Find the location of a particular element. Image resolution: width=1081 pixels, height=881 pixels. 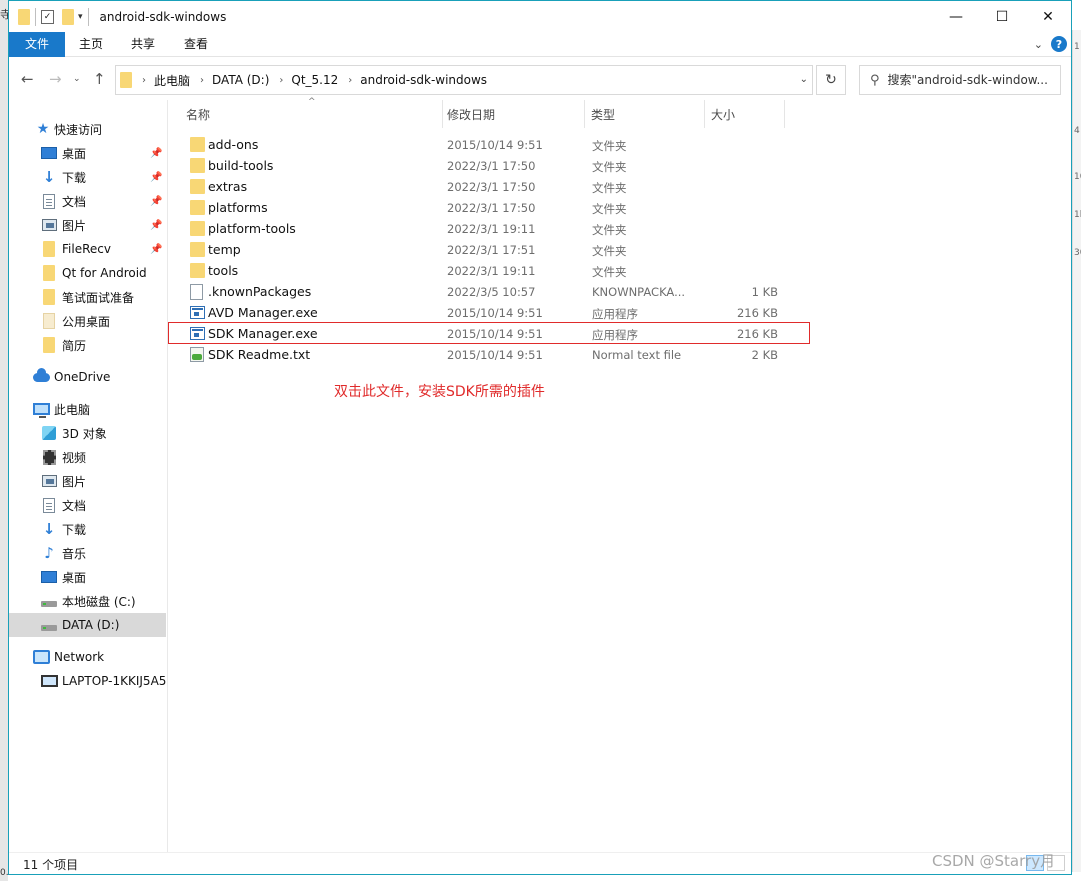

sidebar-item-resume: 简历 is located at coordinates (87, 345).